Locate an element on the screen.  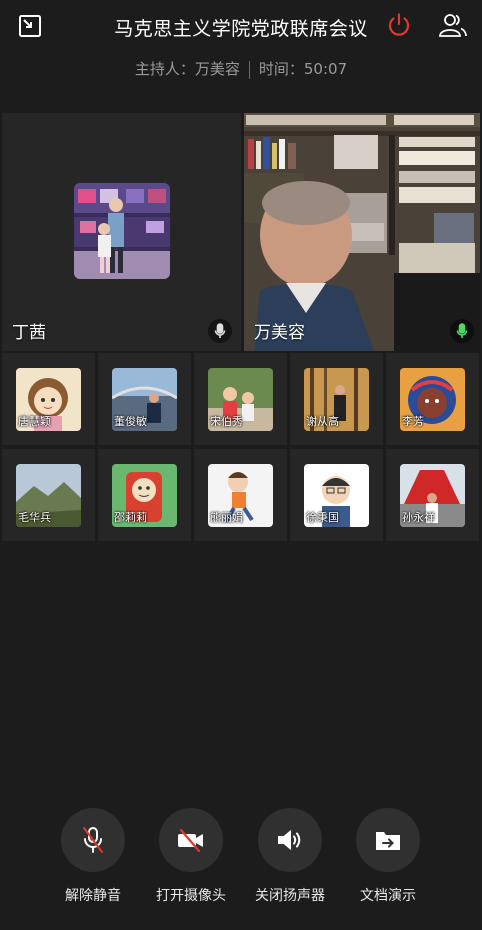
camera-button is located at coordinates (191, 840).